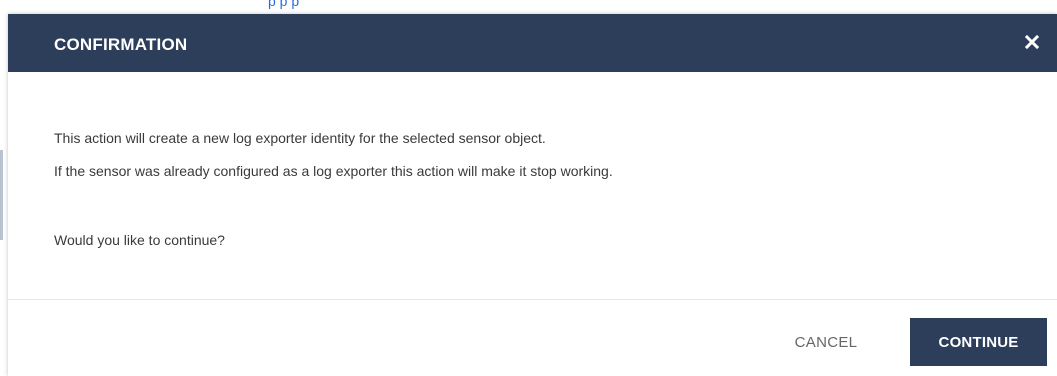 This screenshot has width=1057, height=376. I want to click on close-icon, so click(1032, 42).